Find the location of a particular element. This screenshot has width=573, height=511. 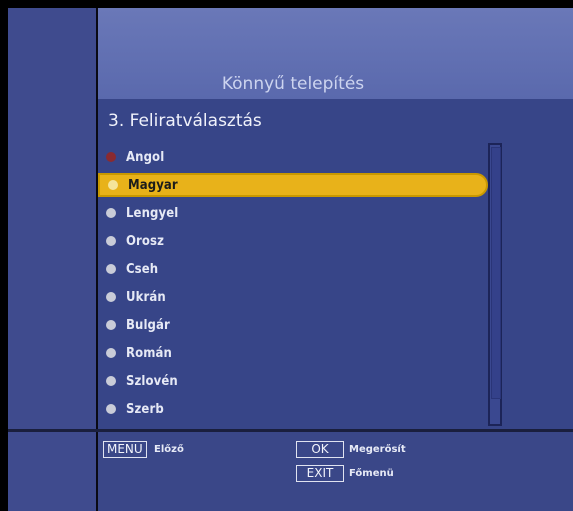

exit-key-hint: Főmenü is located at coordinates (371, 473).